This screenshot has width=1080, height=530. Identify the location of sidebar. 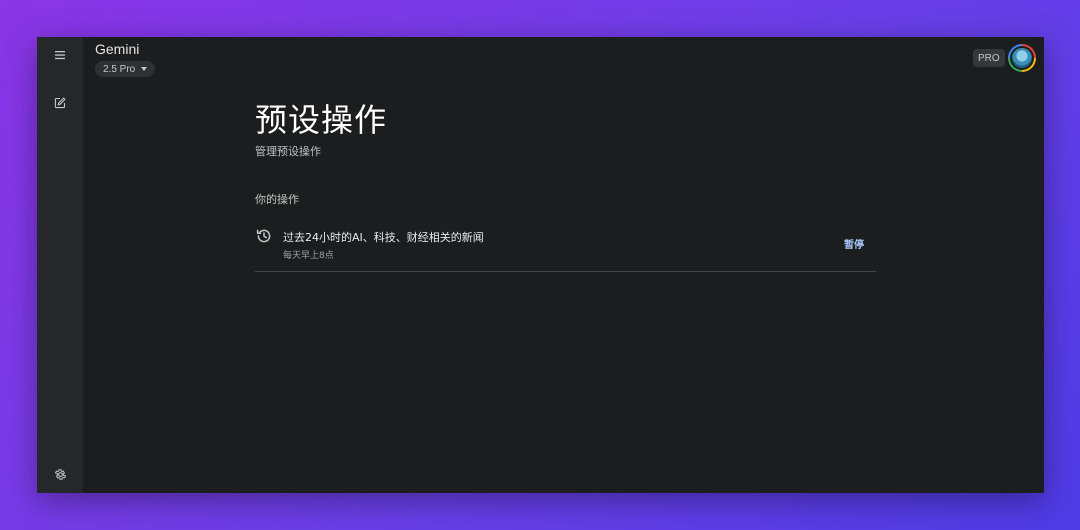
(60, 265).